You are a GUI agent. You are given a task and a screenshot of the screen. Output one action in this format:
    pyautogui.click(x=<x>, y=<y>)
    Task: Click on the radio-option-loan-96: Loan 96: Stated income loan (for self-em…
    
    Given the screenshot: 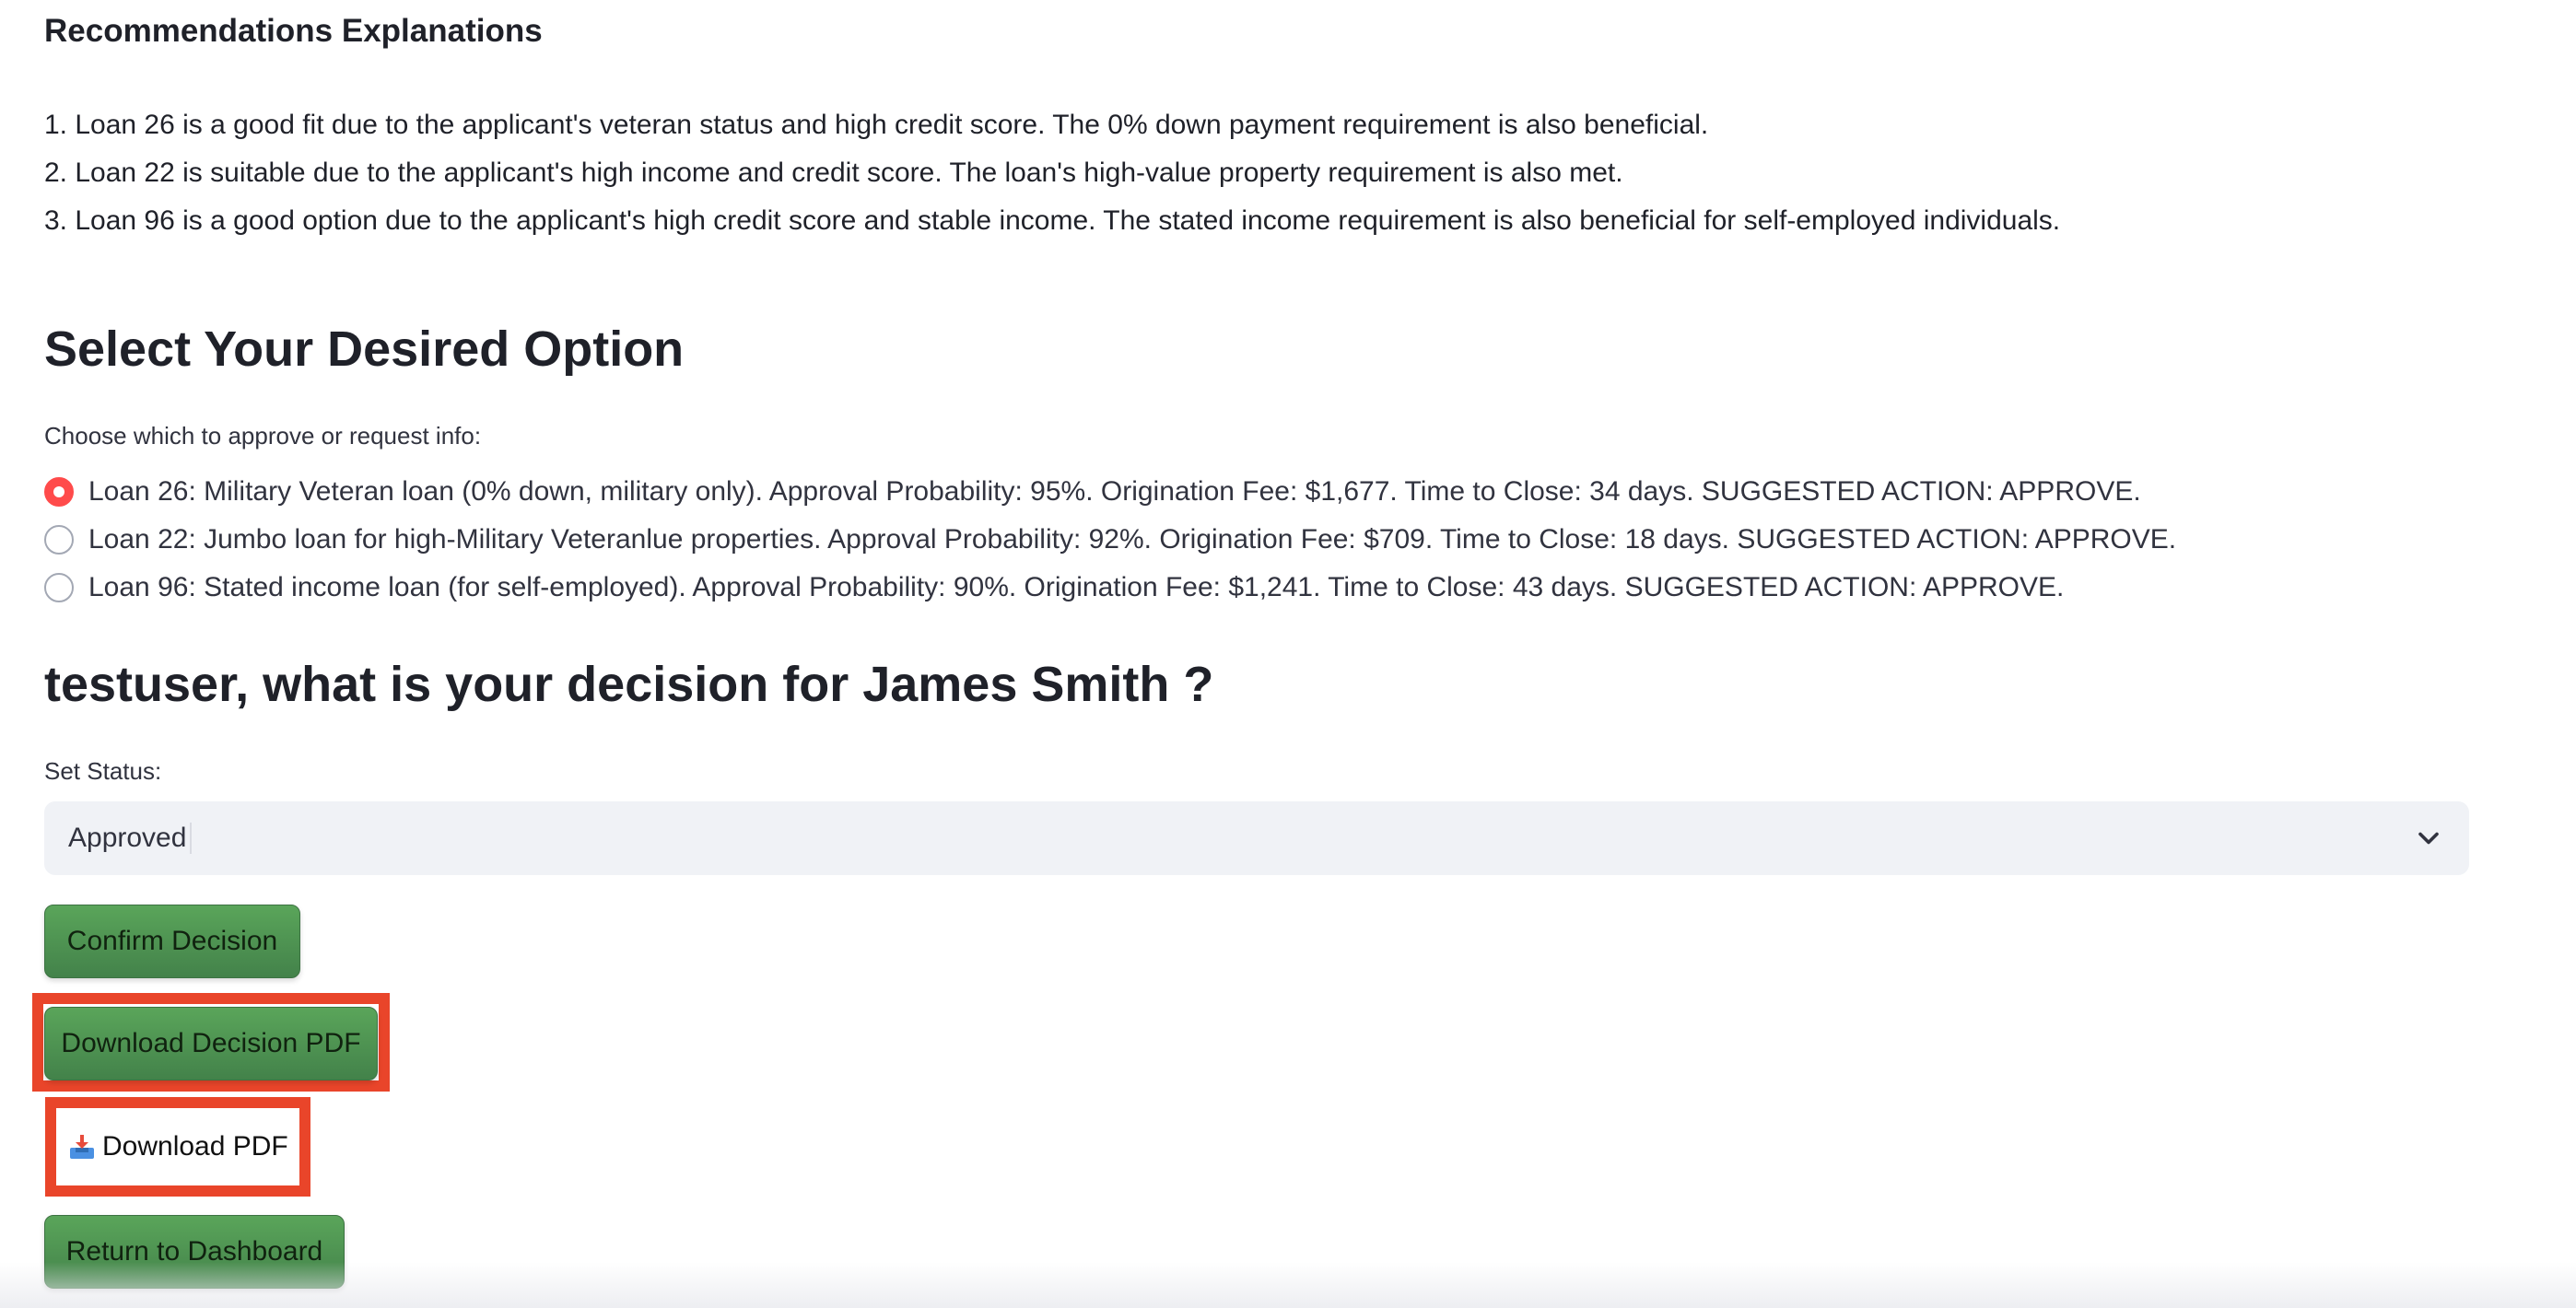 What is the action you would take?
    pyautogui.click(x=1110, y=588)
    